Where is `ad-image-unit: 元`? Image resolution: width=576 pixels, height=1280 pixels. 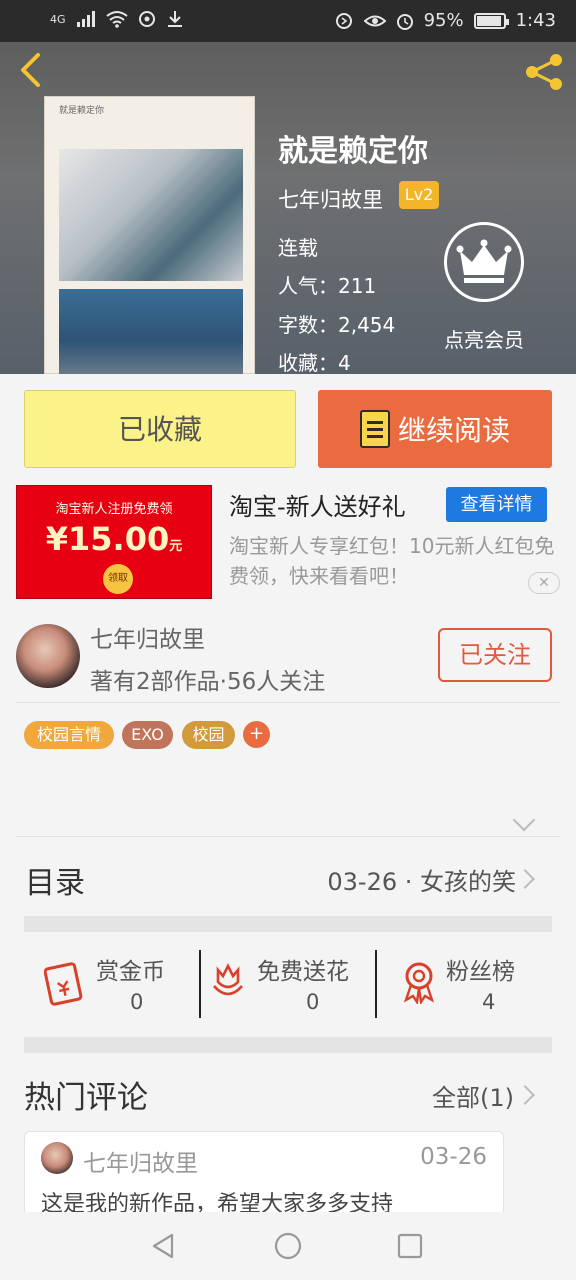
ad-image-unit: 元 is located at coordinates (176, 546).